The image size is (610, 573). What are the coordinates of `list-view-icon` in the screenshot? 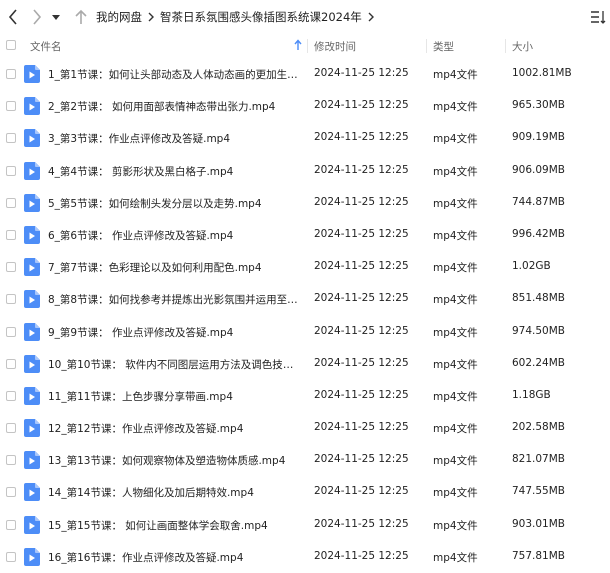 It's located at (598, 17).